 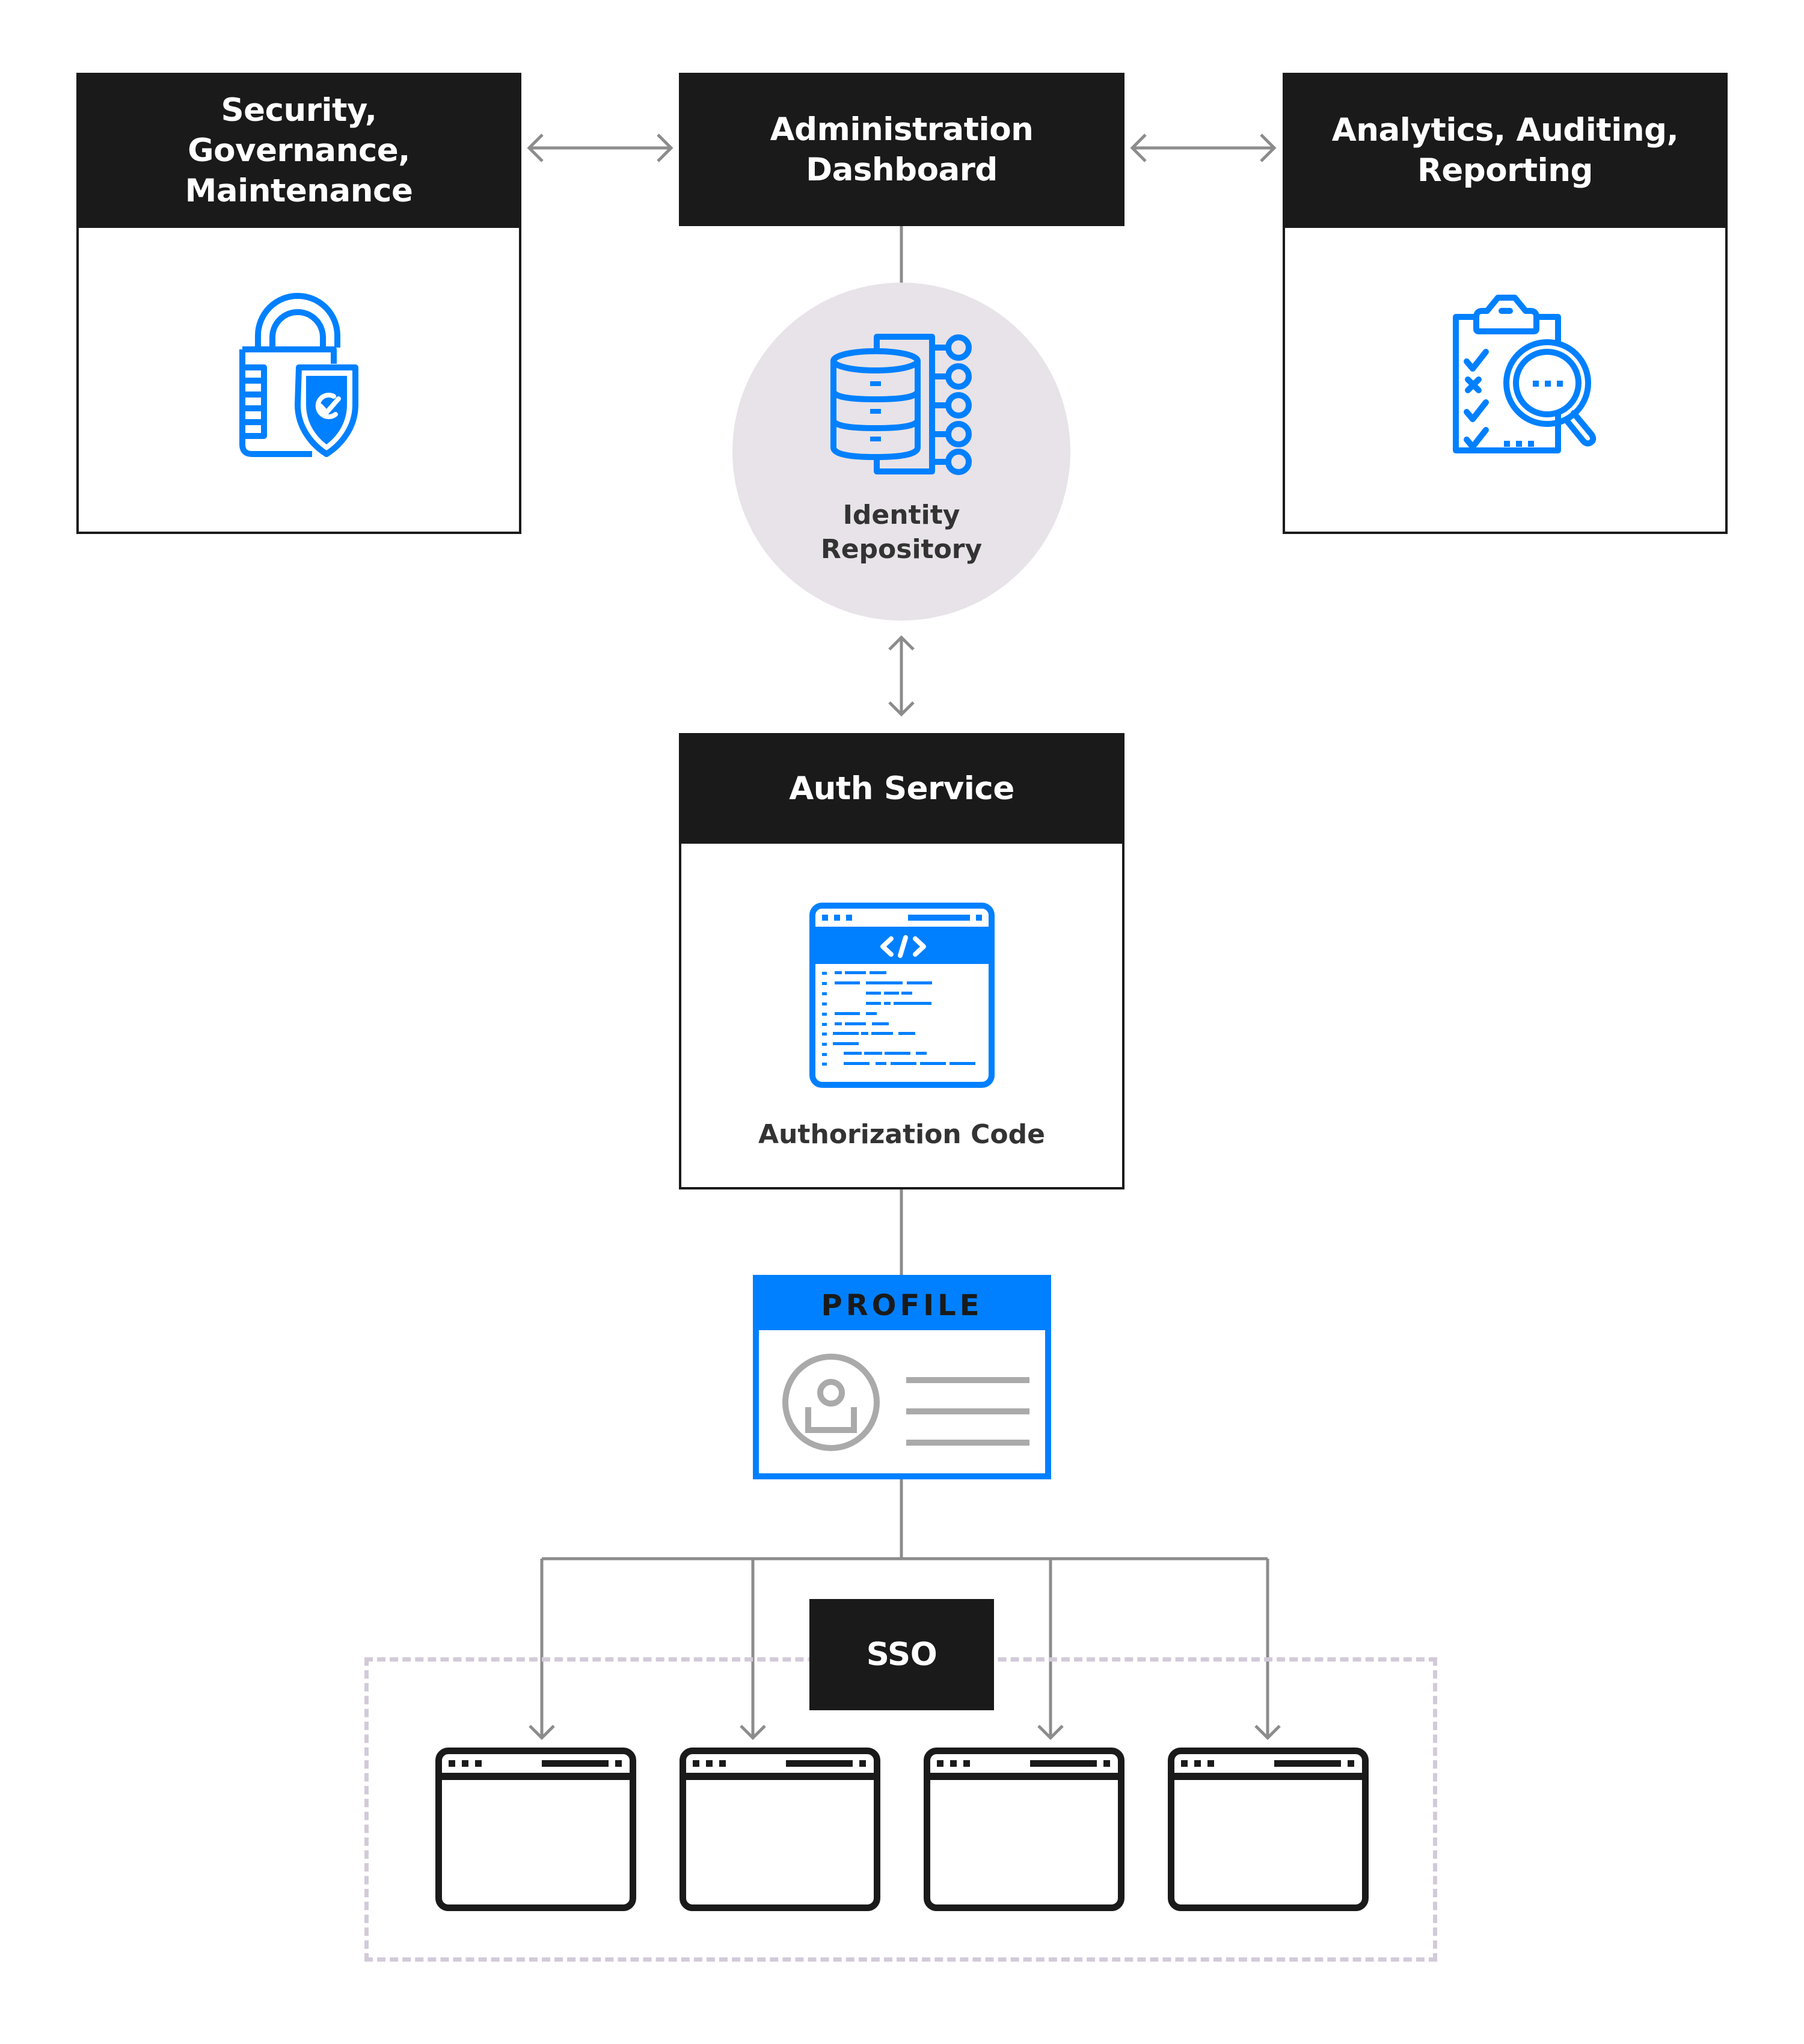 I want to click on profile-header: PROFILE, so click(x=902, y=1305).